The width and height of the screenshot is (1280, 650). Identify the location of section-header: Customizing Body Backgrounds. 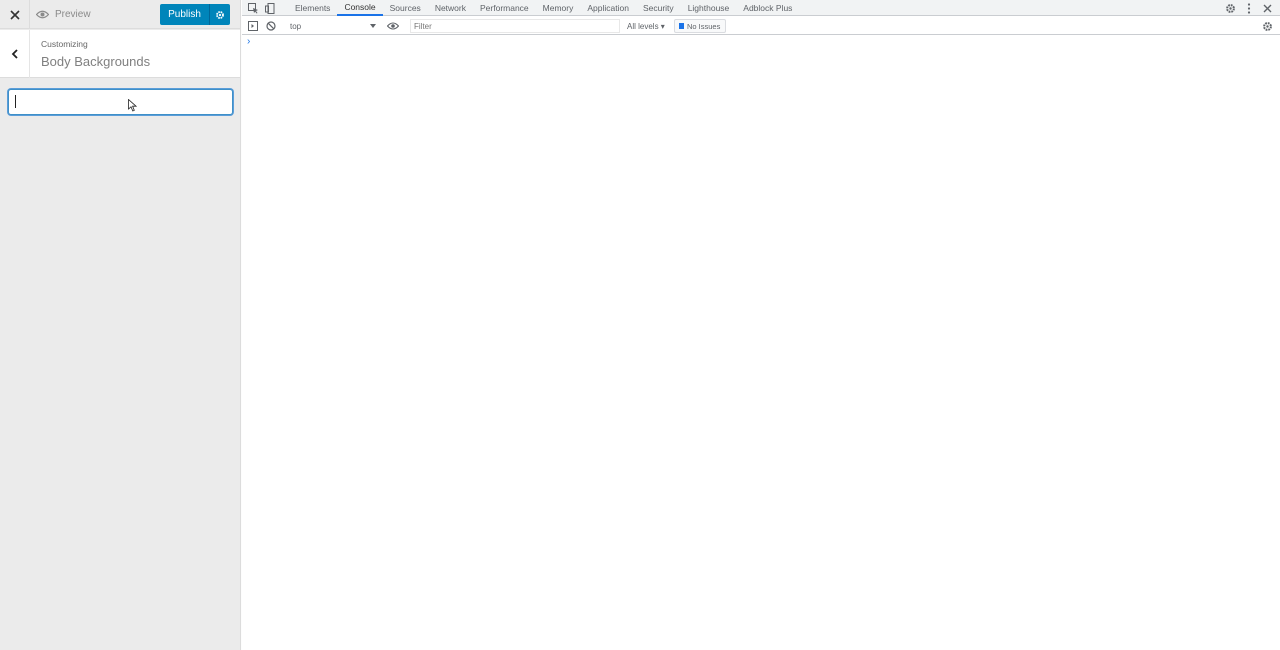
(120, 54).